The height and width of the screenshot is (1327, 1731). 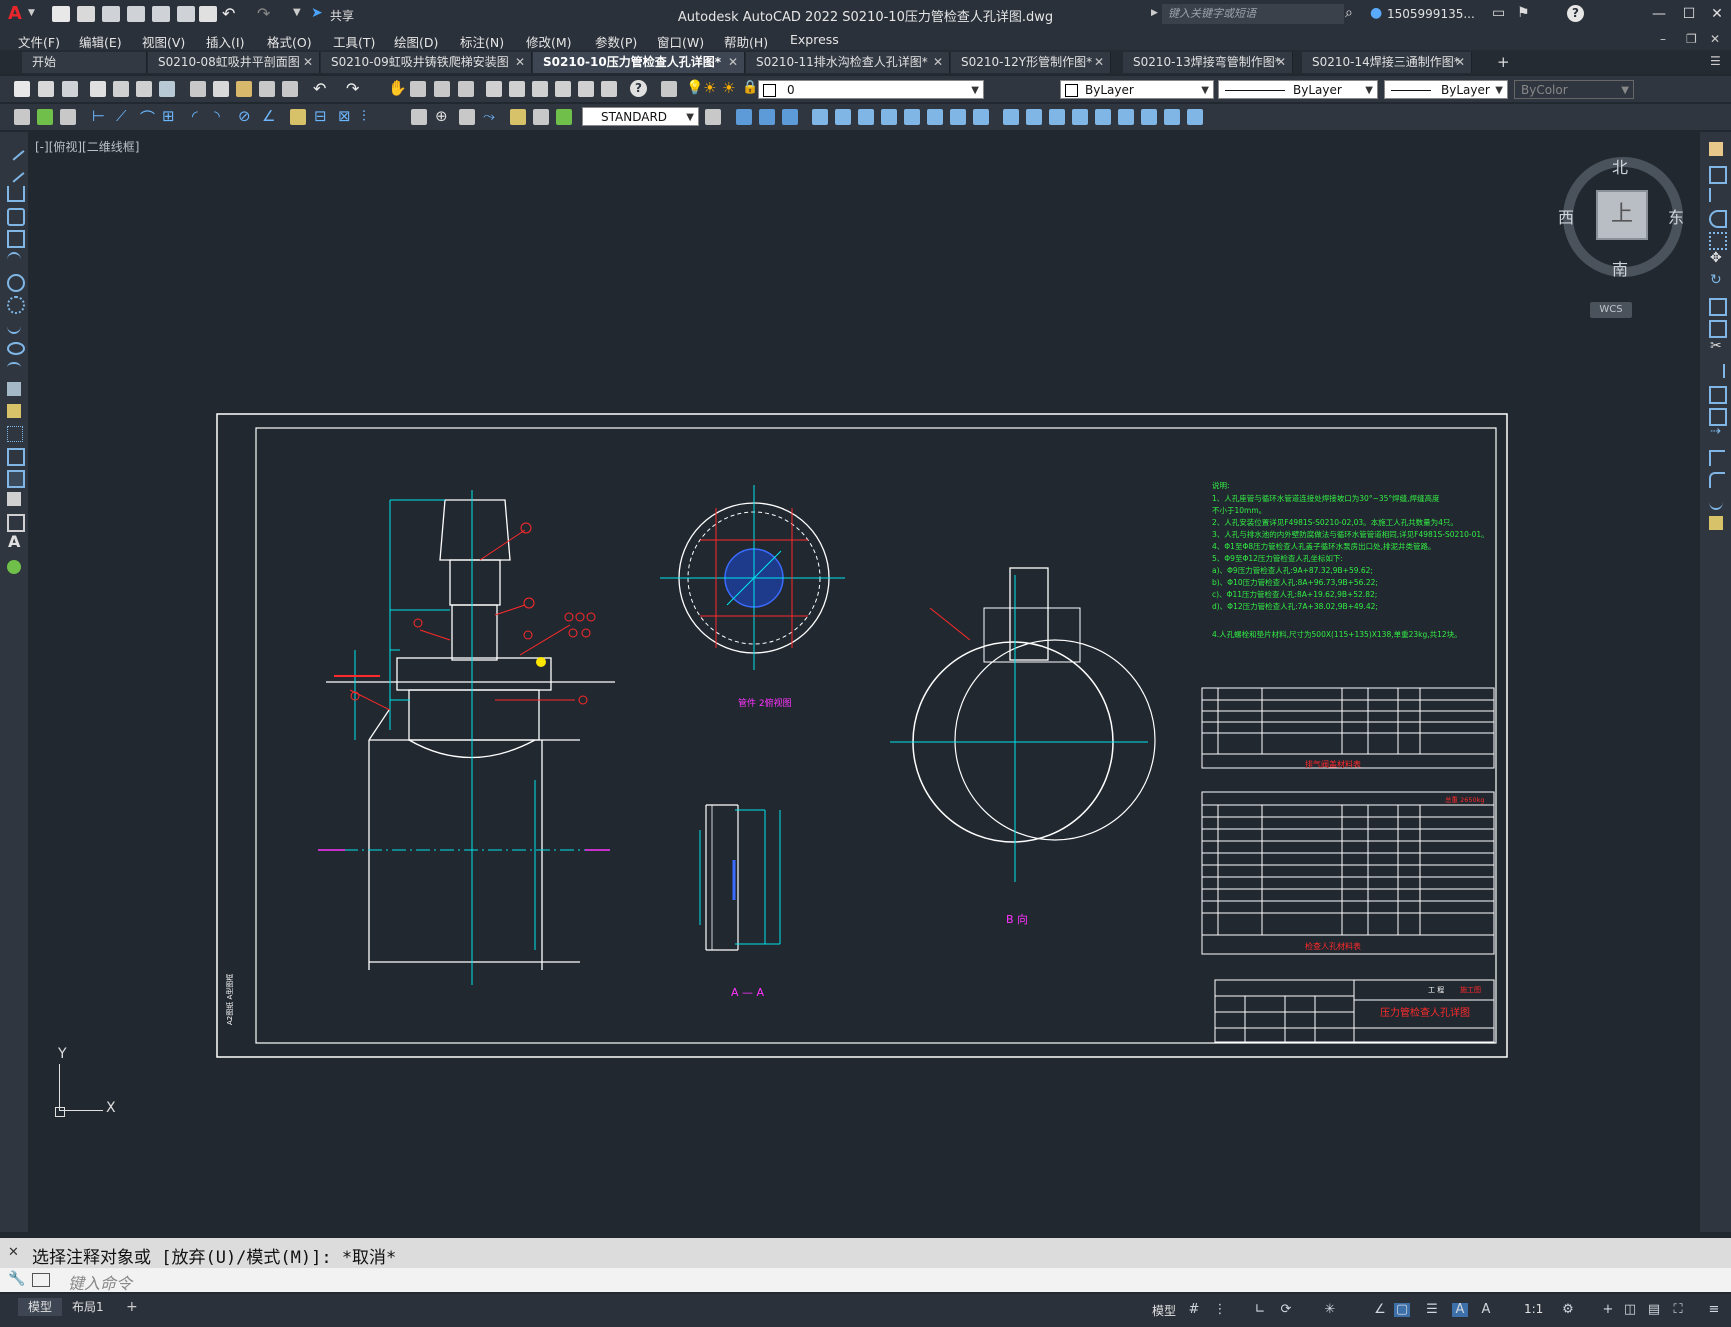 What do you see at coordinates (669, 89) in the screenshot?
I see `layer-properties-icon` at bounding box center [669, 89].